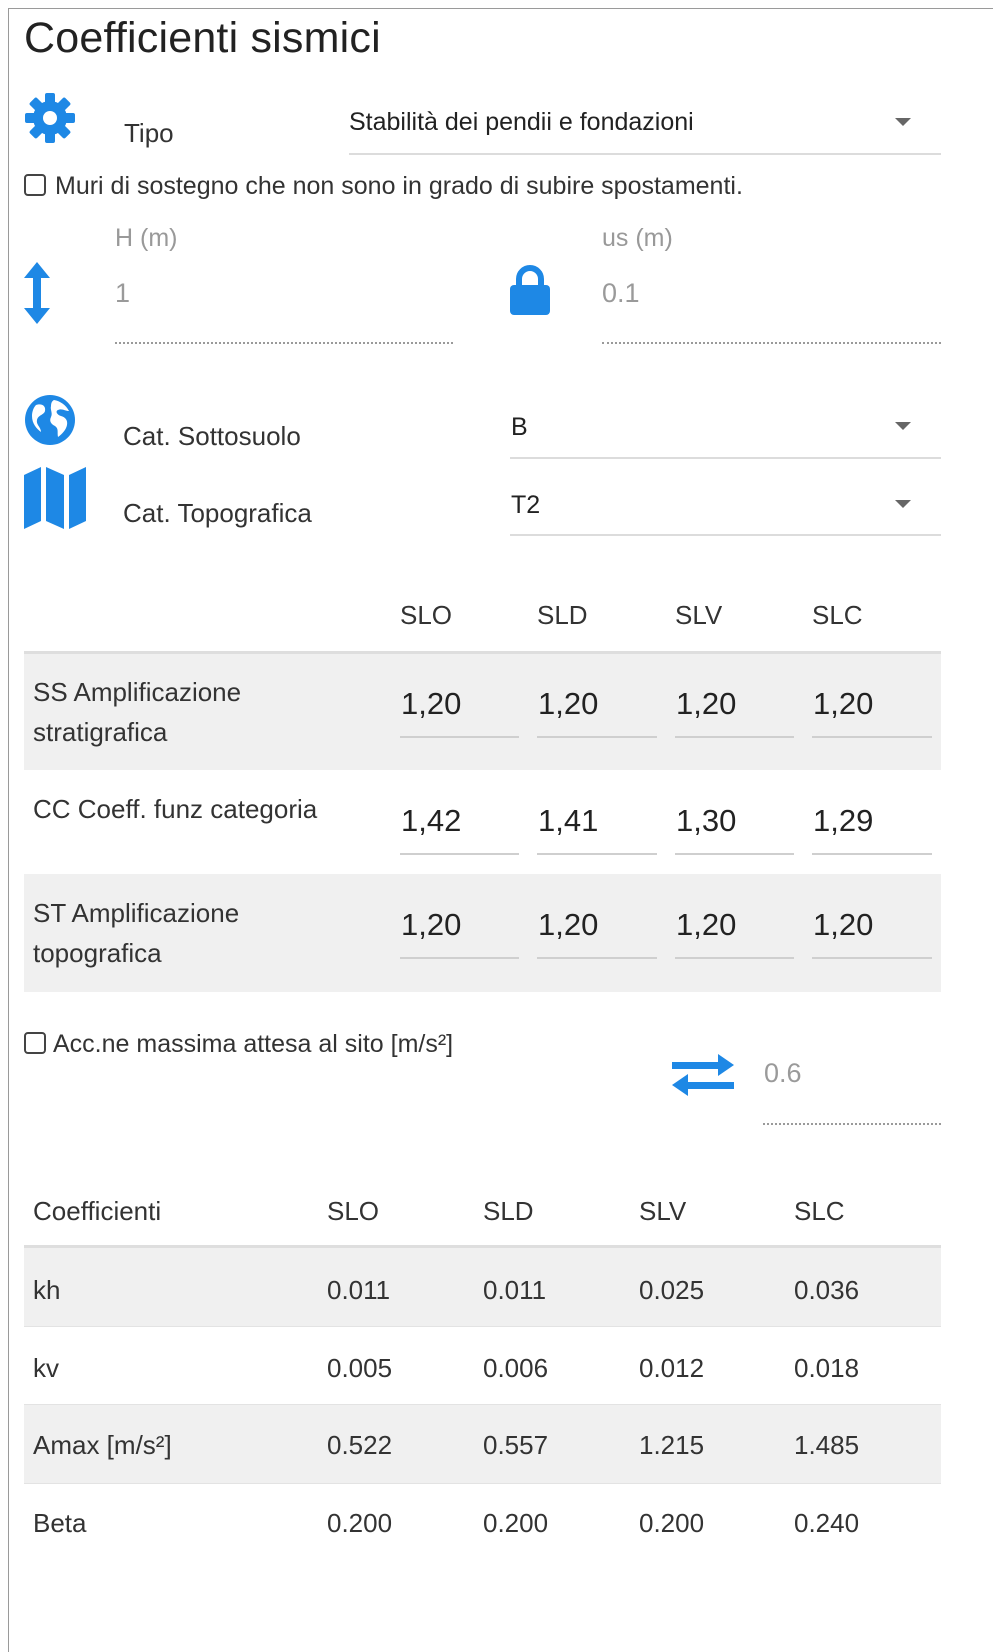  I want to click on table-cell: 0.522, so click(360, 1445).